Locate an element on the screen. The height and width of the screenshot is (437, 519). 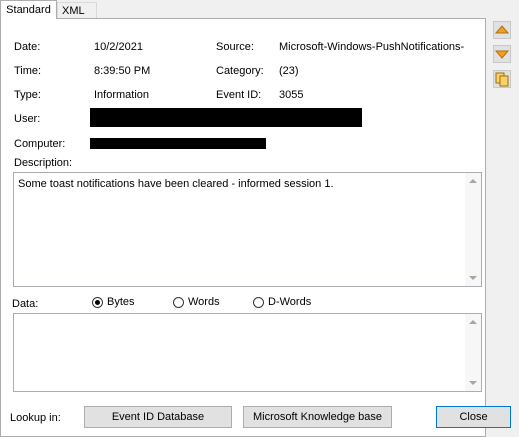
description-label: Description: is located at coordinates (43, 163).